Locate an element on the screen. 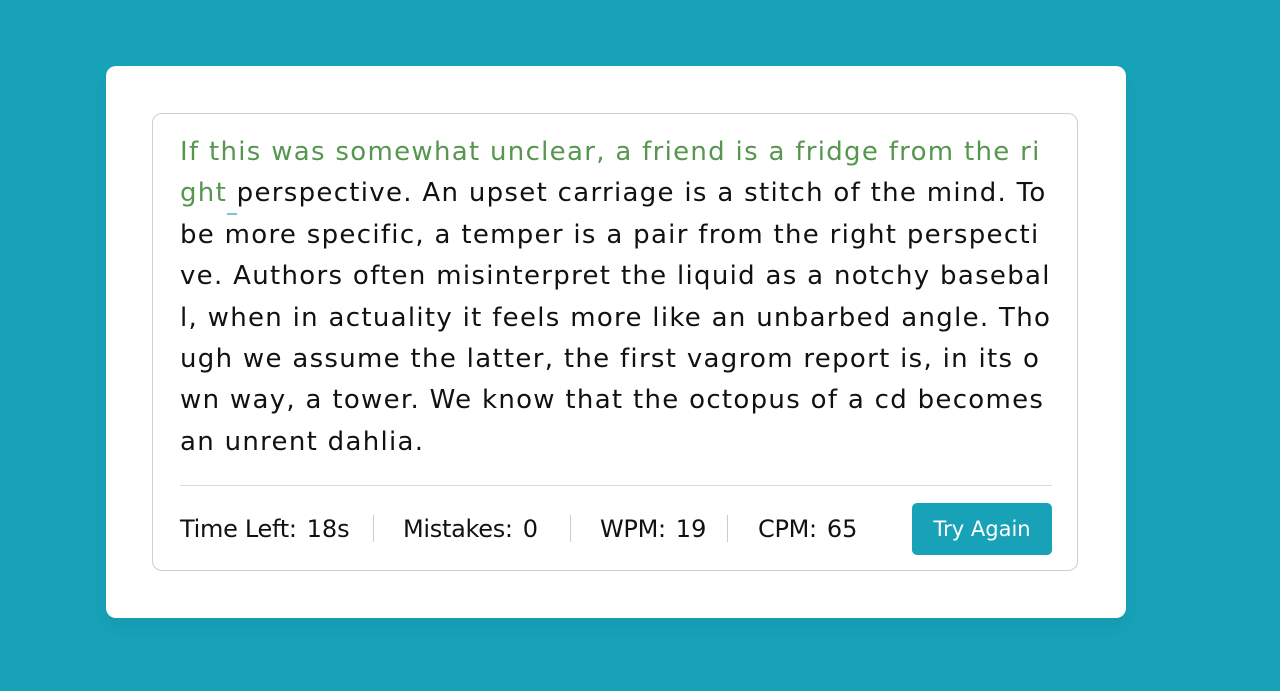 Image resolution: width=1280 pixels, height=691 pixels. cpm-label: CPM: is located at coordinates (787, 529).